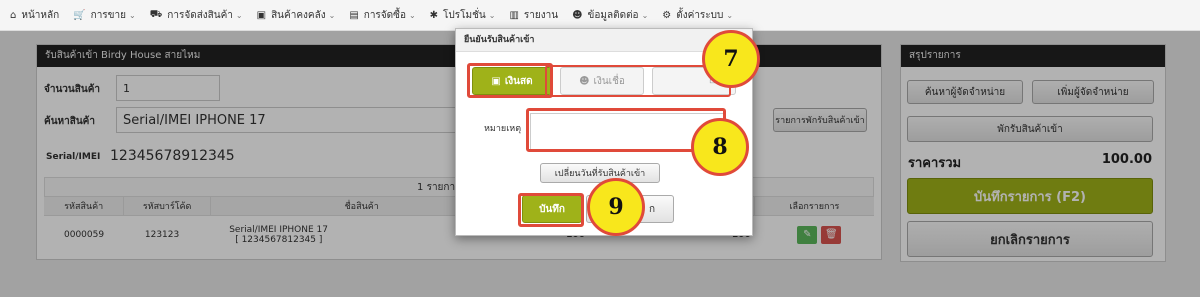 The width and height of the screenshot is (1200, 297). What do you see at coordinates (667, 15) in the screenshot?
I see `gear-icon: ⚙` at bounding box center [667, 15].